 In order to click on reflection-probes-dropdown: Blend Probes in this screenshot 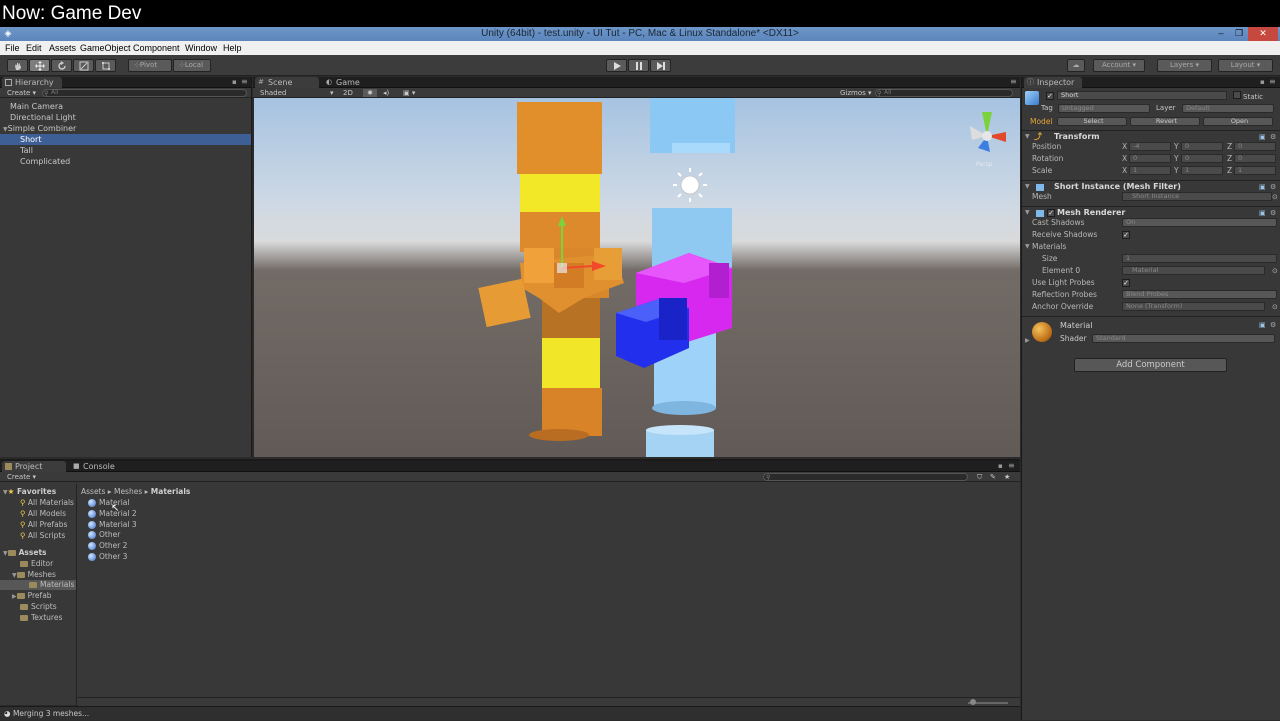, I will do `click(1199, 294)`.